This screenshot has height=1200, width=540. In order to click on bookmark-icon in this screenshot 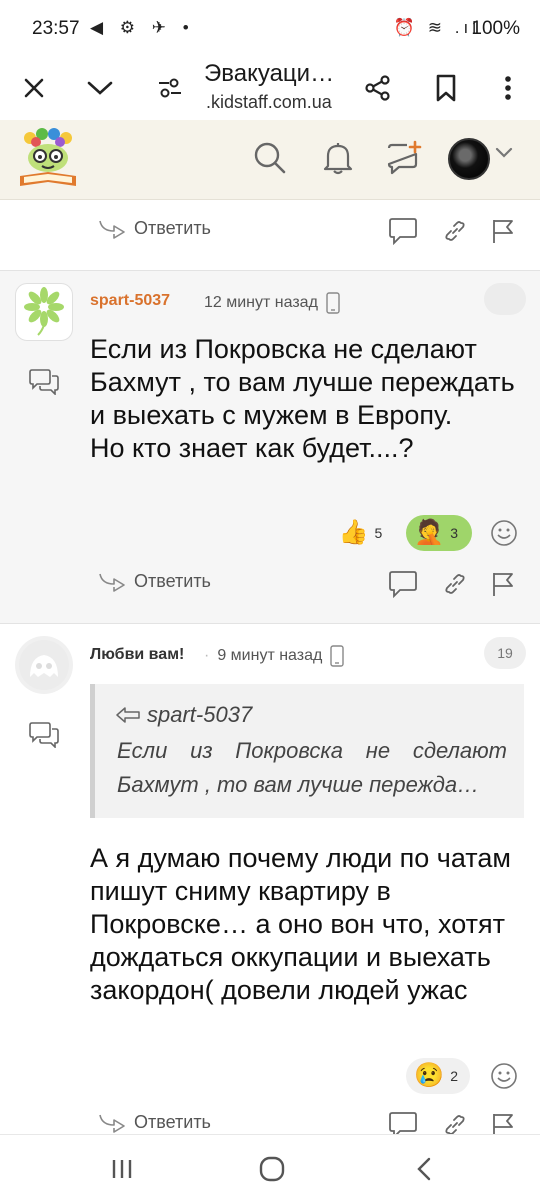, I will do `click(446, 88)`.